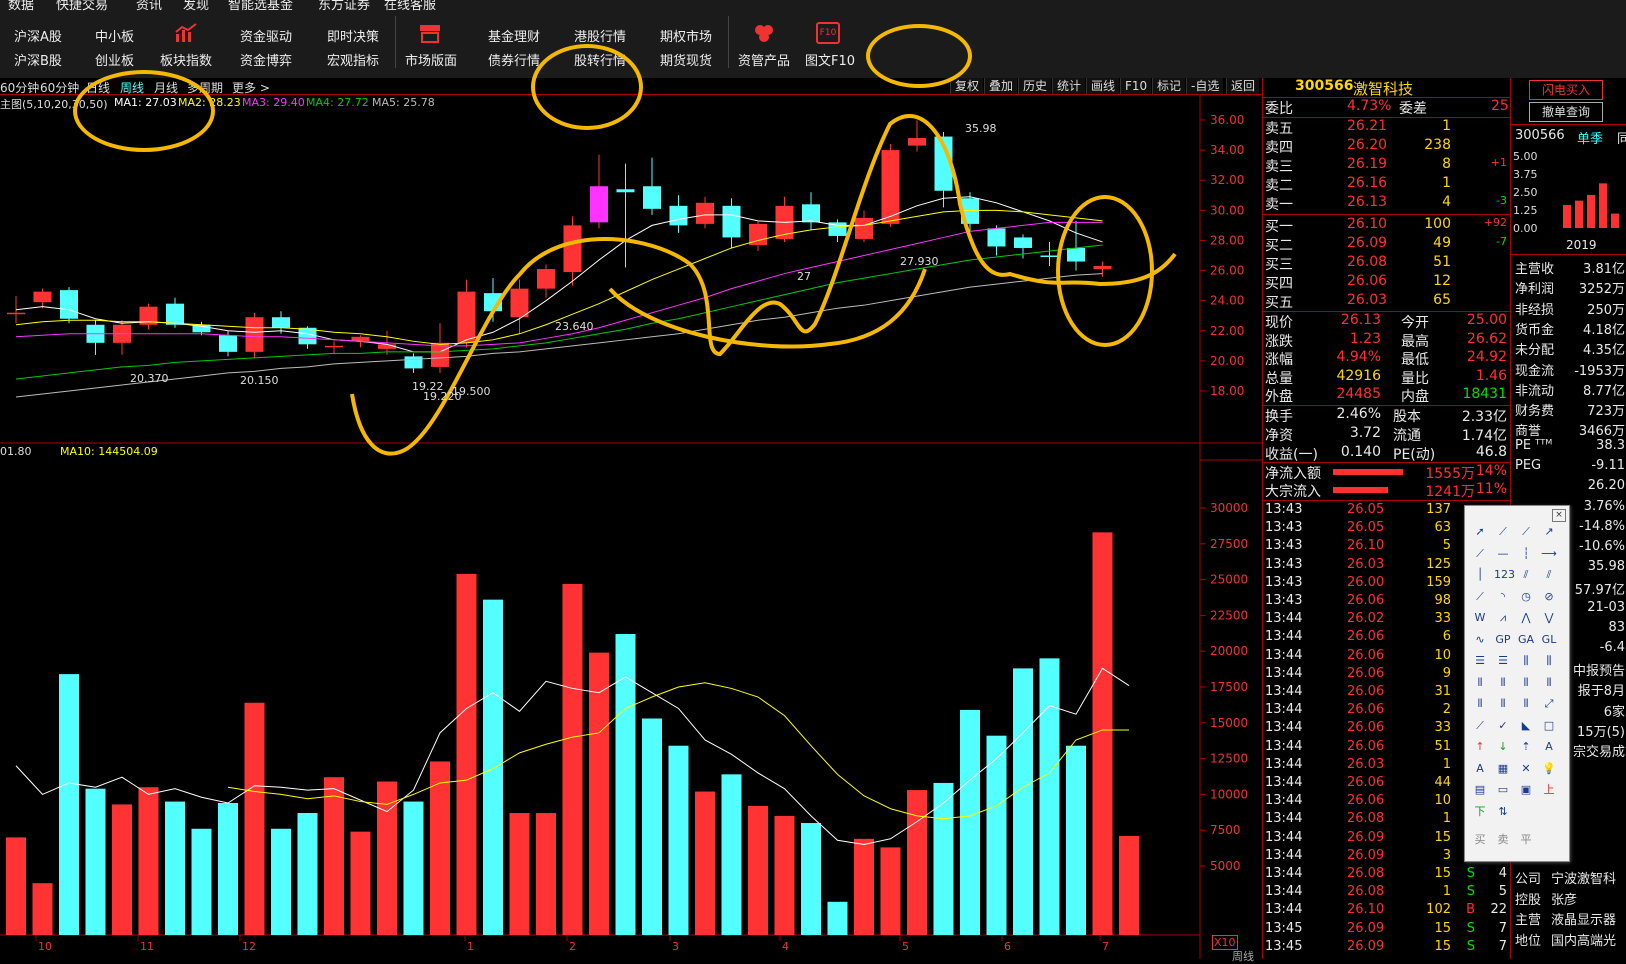  Describe the element at coordinates (1387, 146) in the screenshot. I see `ask-row: 卖四 26.20 238` at that location.